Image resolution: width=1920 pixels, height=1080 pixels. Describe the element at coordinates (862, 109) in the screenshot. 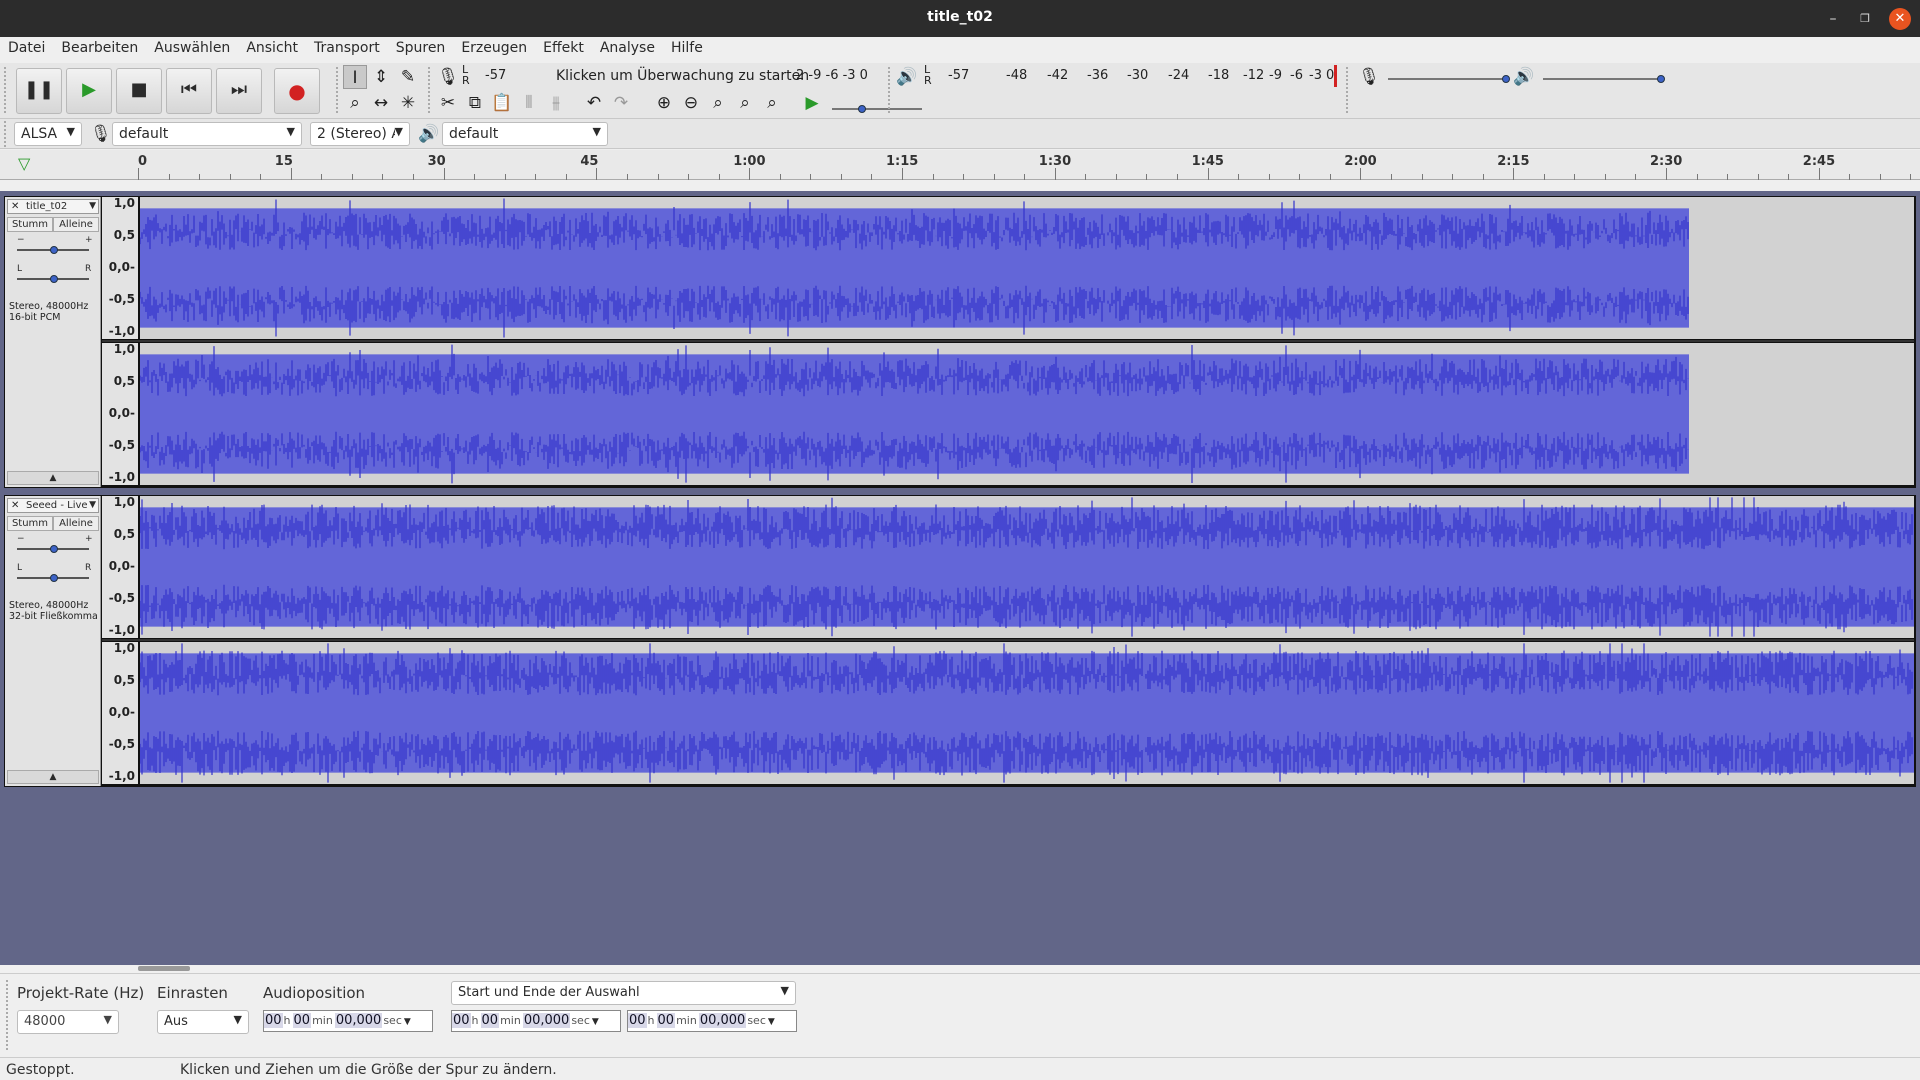

I see `play-speed-knob` at that location.